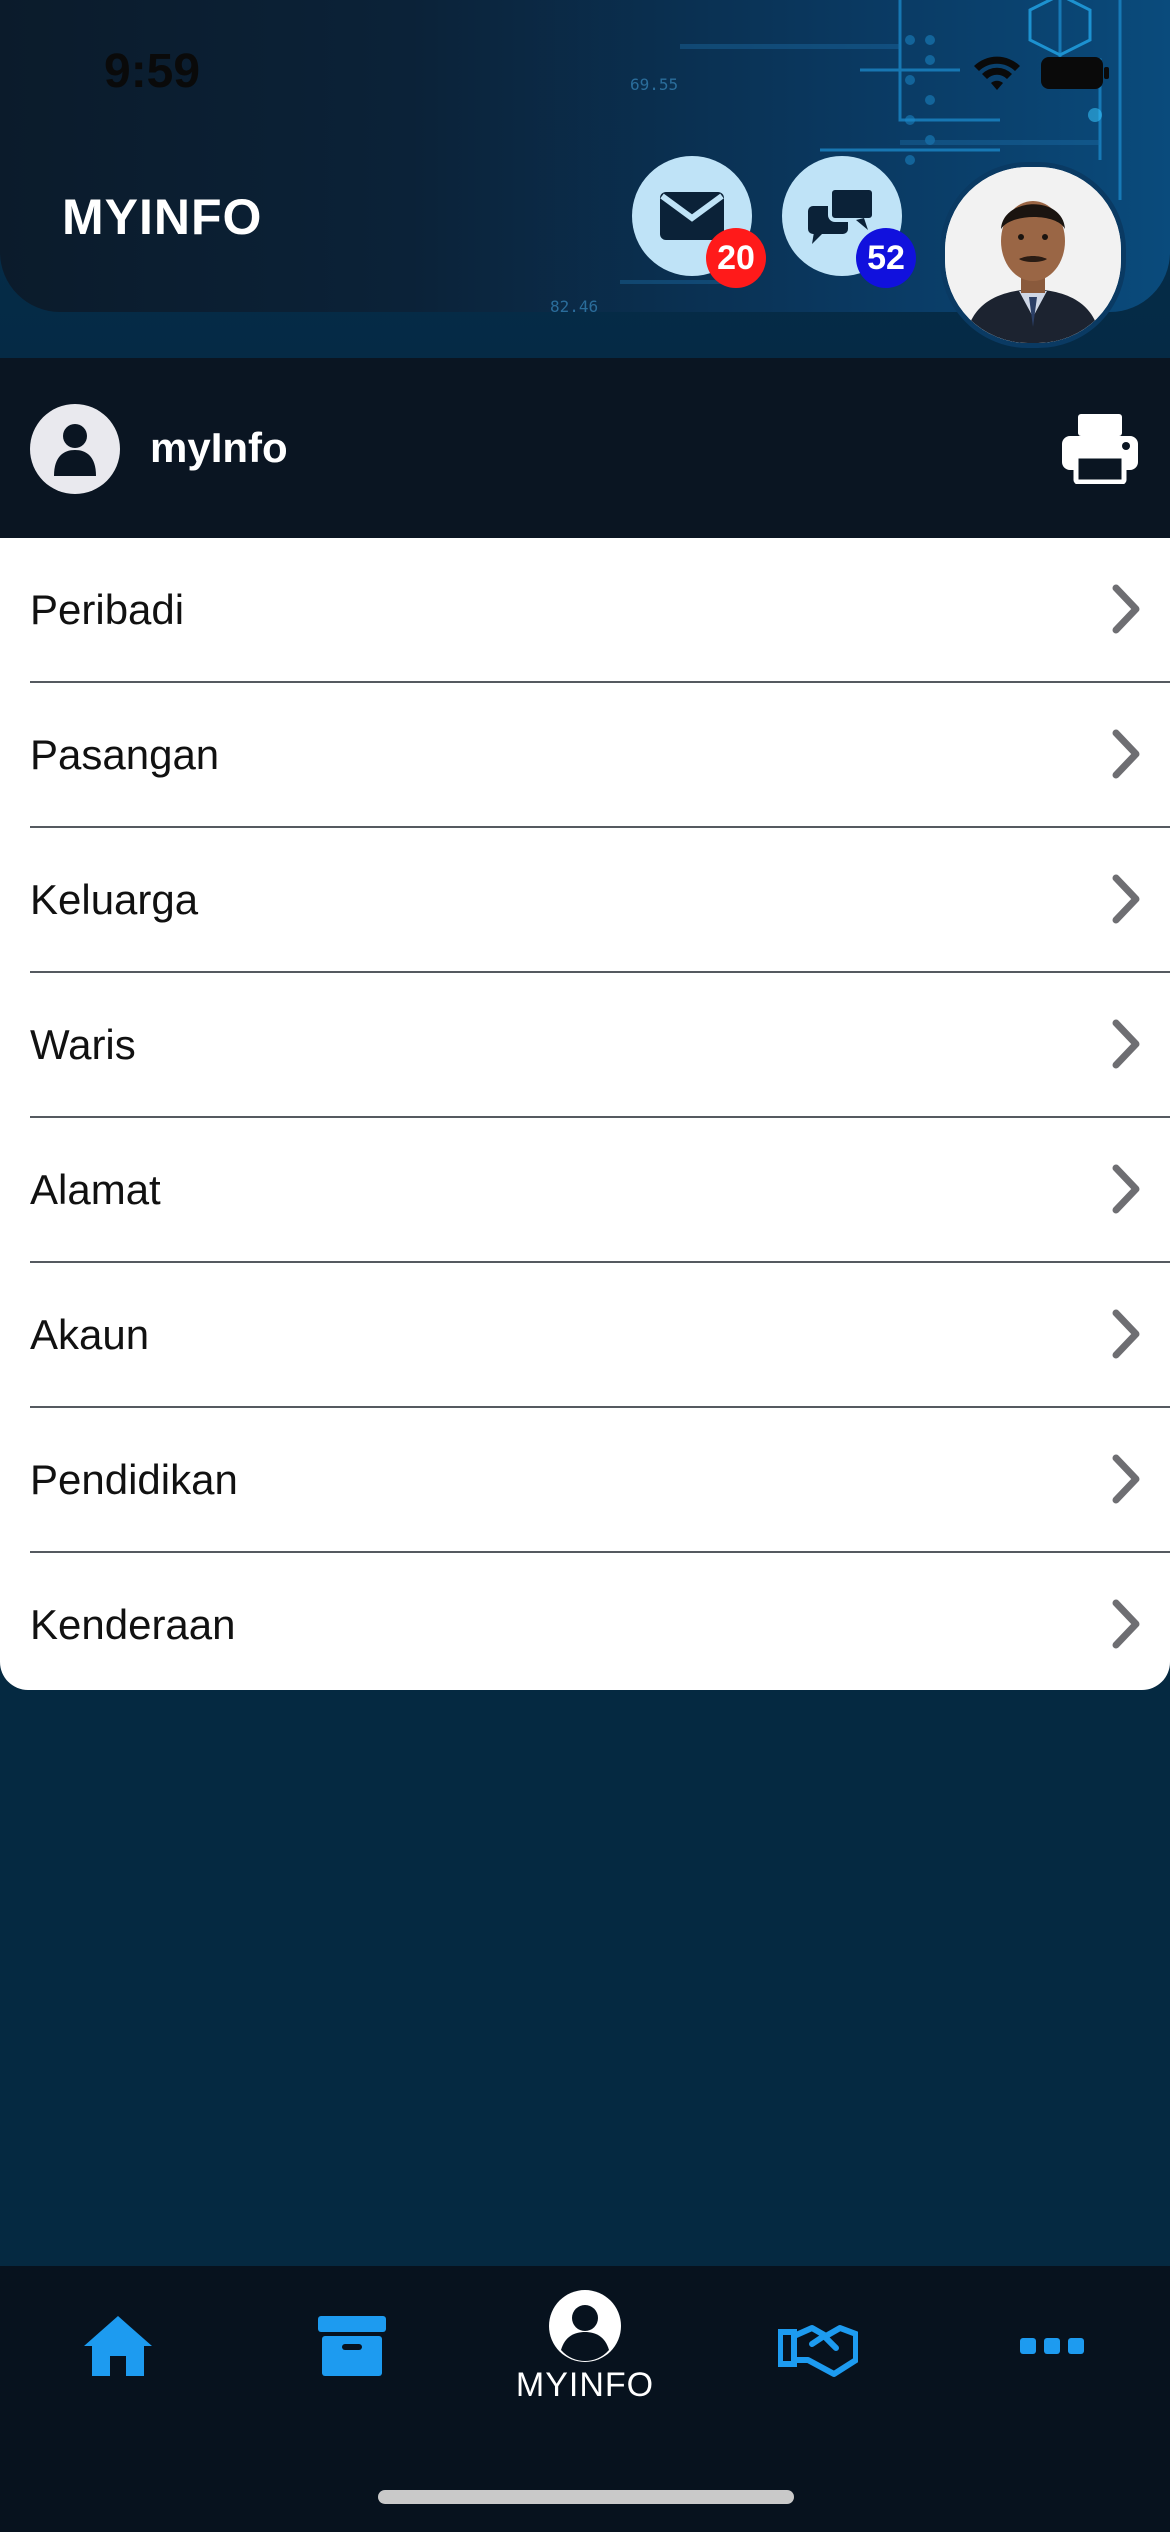  I want to click on header: 69.55 82.46 9:59 MYINFO 20 52, so click(585, 179).